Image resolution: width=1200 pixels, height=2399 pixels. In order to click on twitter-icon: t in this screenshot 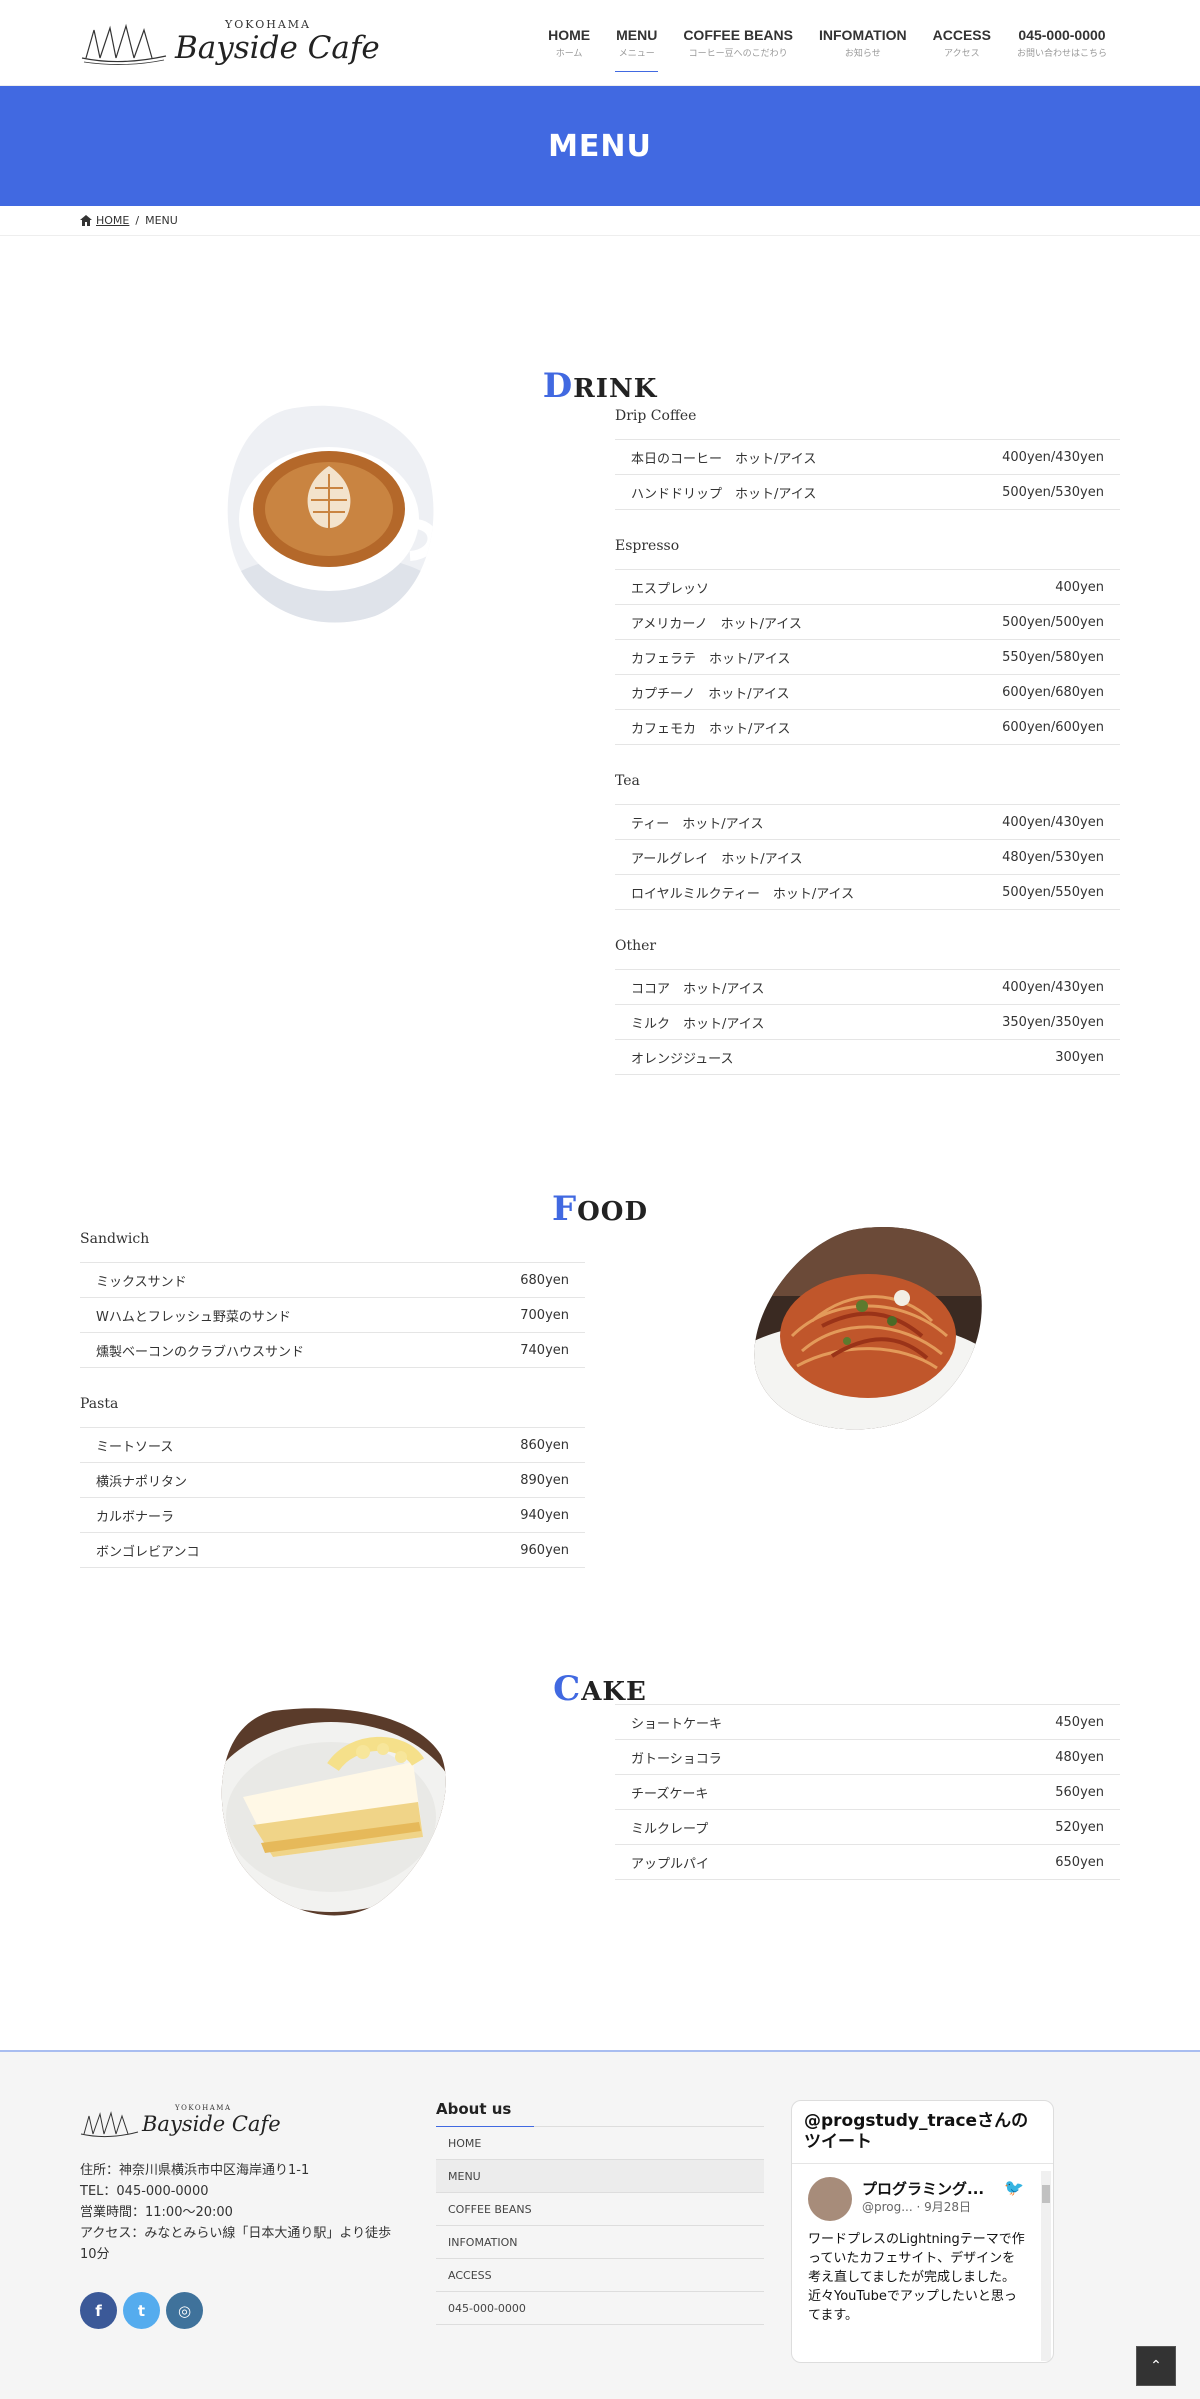, I will do `click(141, 2310)`.